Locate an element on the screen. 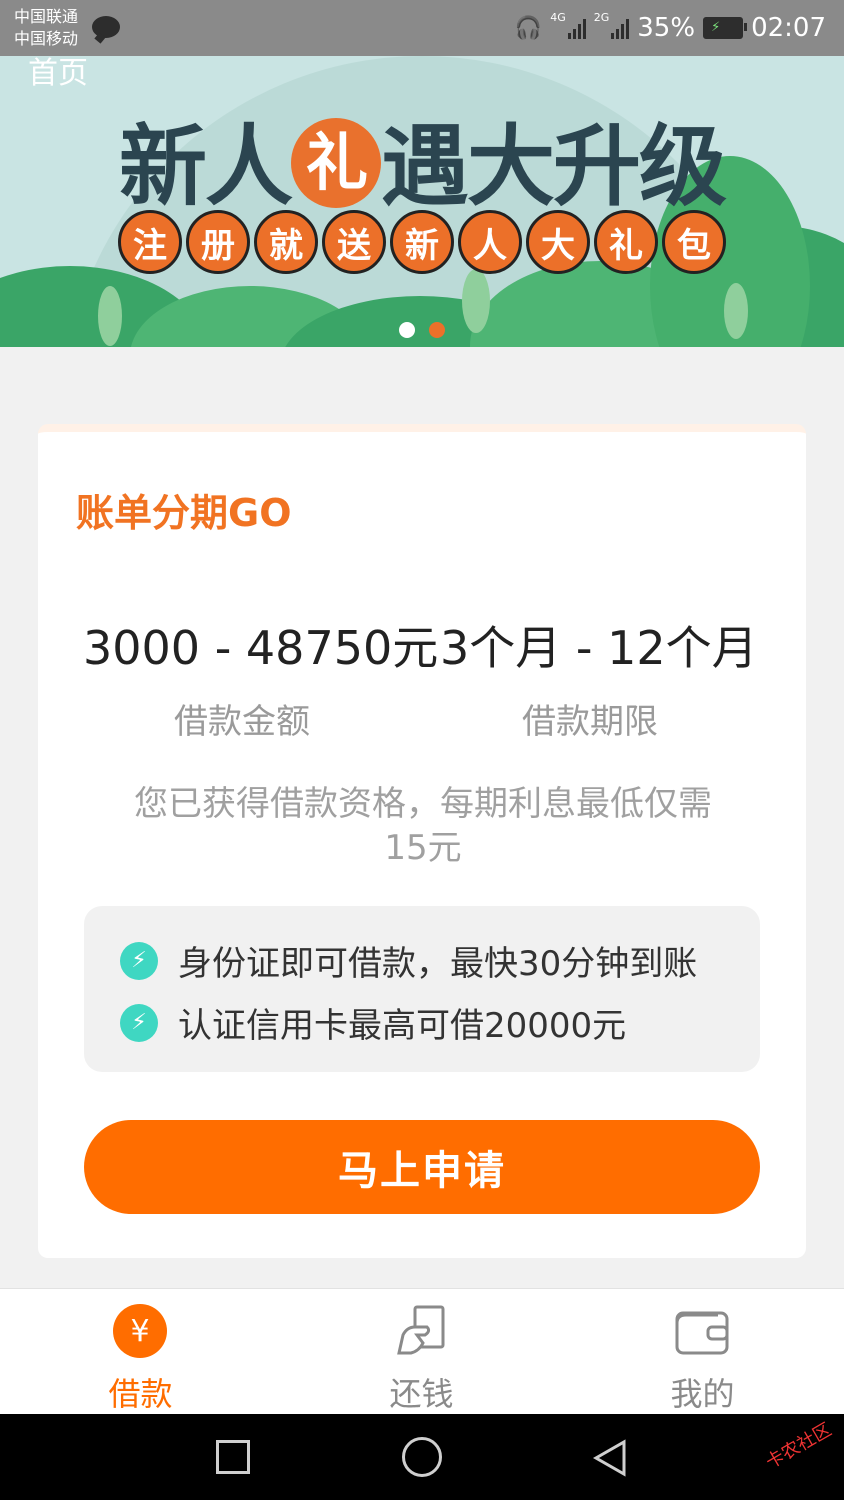 This screenshot has width=844, height=1500. yen-symbol: ¥ is located at coordinates (140, 1331).